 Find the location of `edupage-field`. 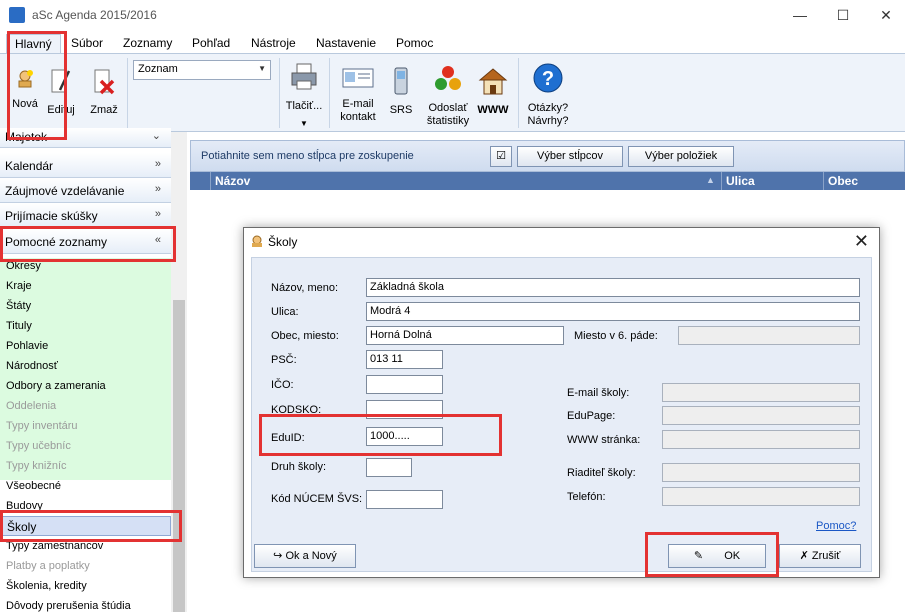

edupage-field is located at coordinates (761, 415).